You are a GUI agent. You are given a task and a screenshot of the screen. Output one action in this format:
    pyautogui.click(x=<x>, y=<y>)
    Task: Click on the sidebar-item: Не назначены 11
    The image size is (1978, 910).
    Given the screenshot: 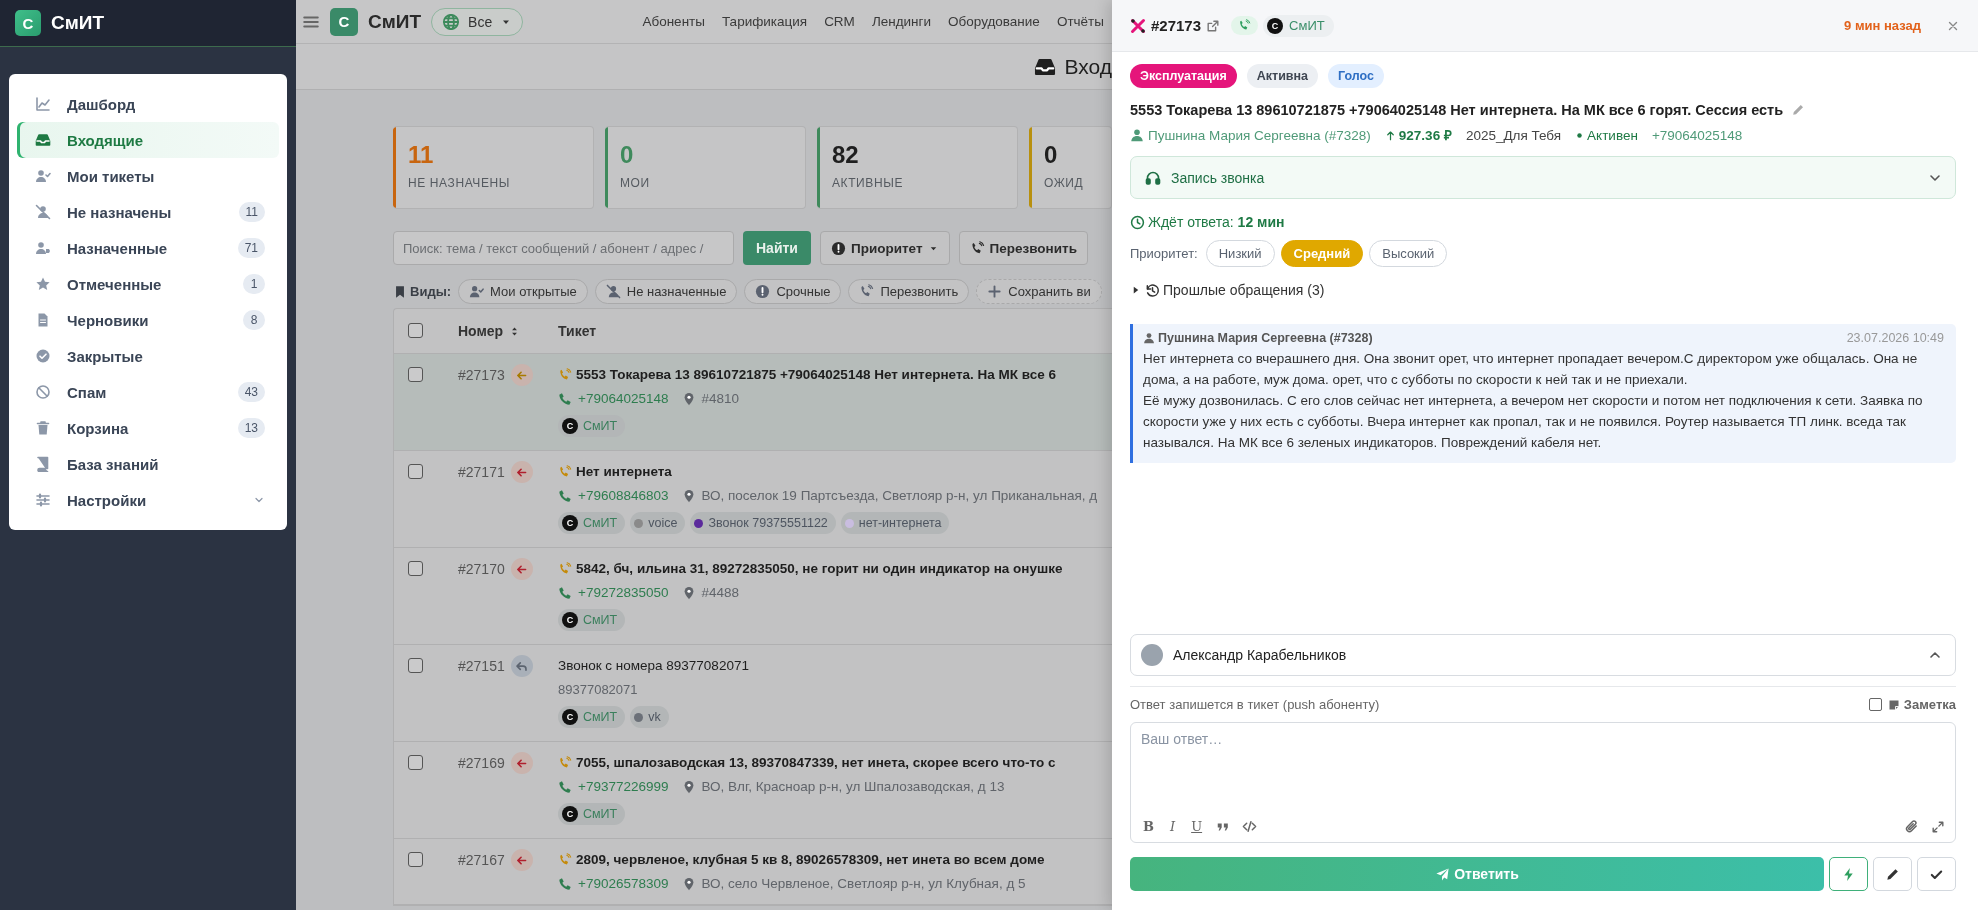 What is the action you would take?
    pyautogui.click(x=148, y=212)
    